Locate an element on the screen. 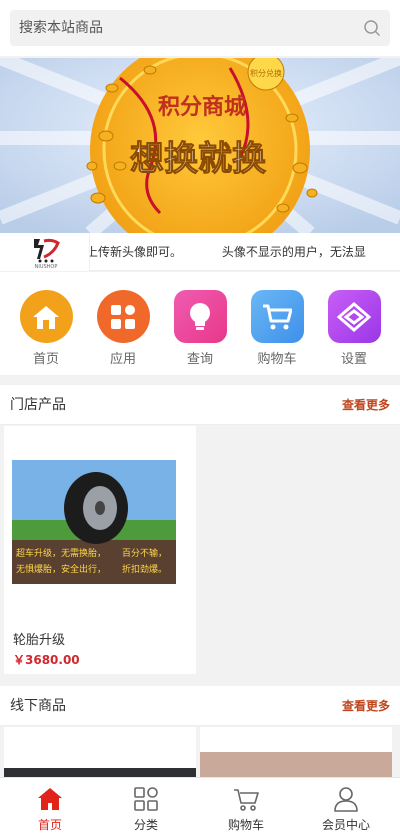 The width and height of the screenshot is (400, 835). category-icon is located at coordinates (146, 799).